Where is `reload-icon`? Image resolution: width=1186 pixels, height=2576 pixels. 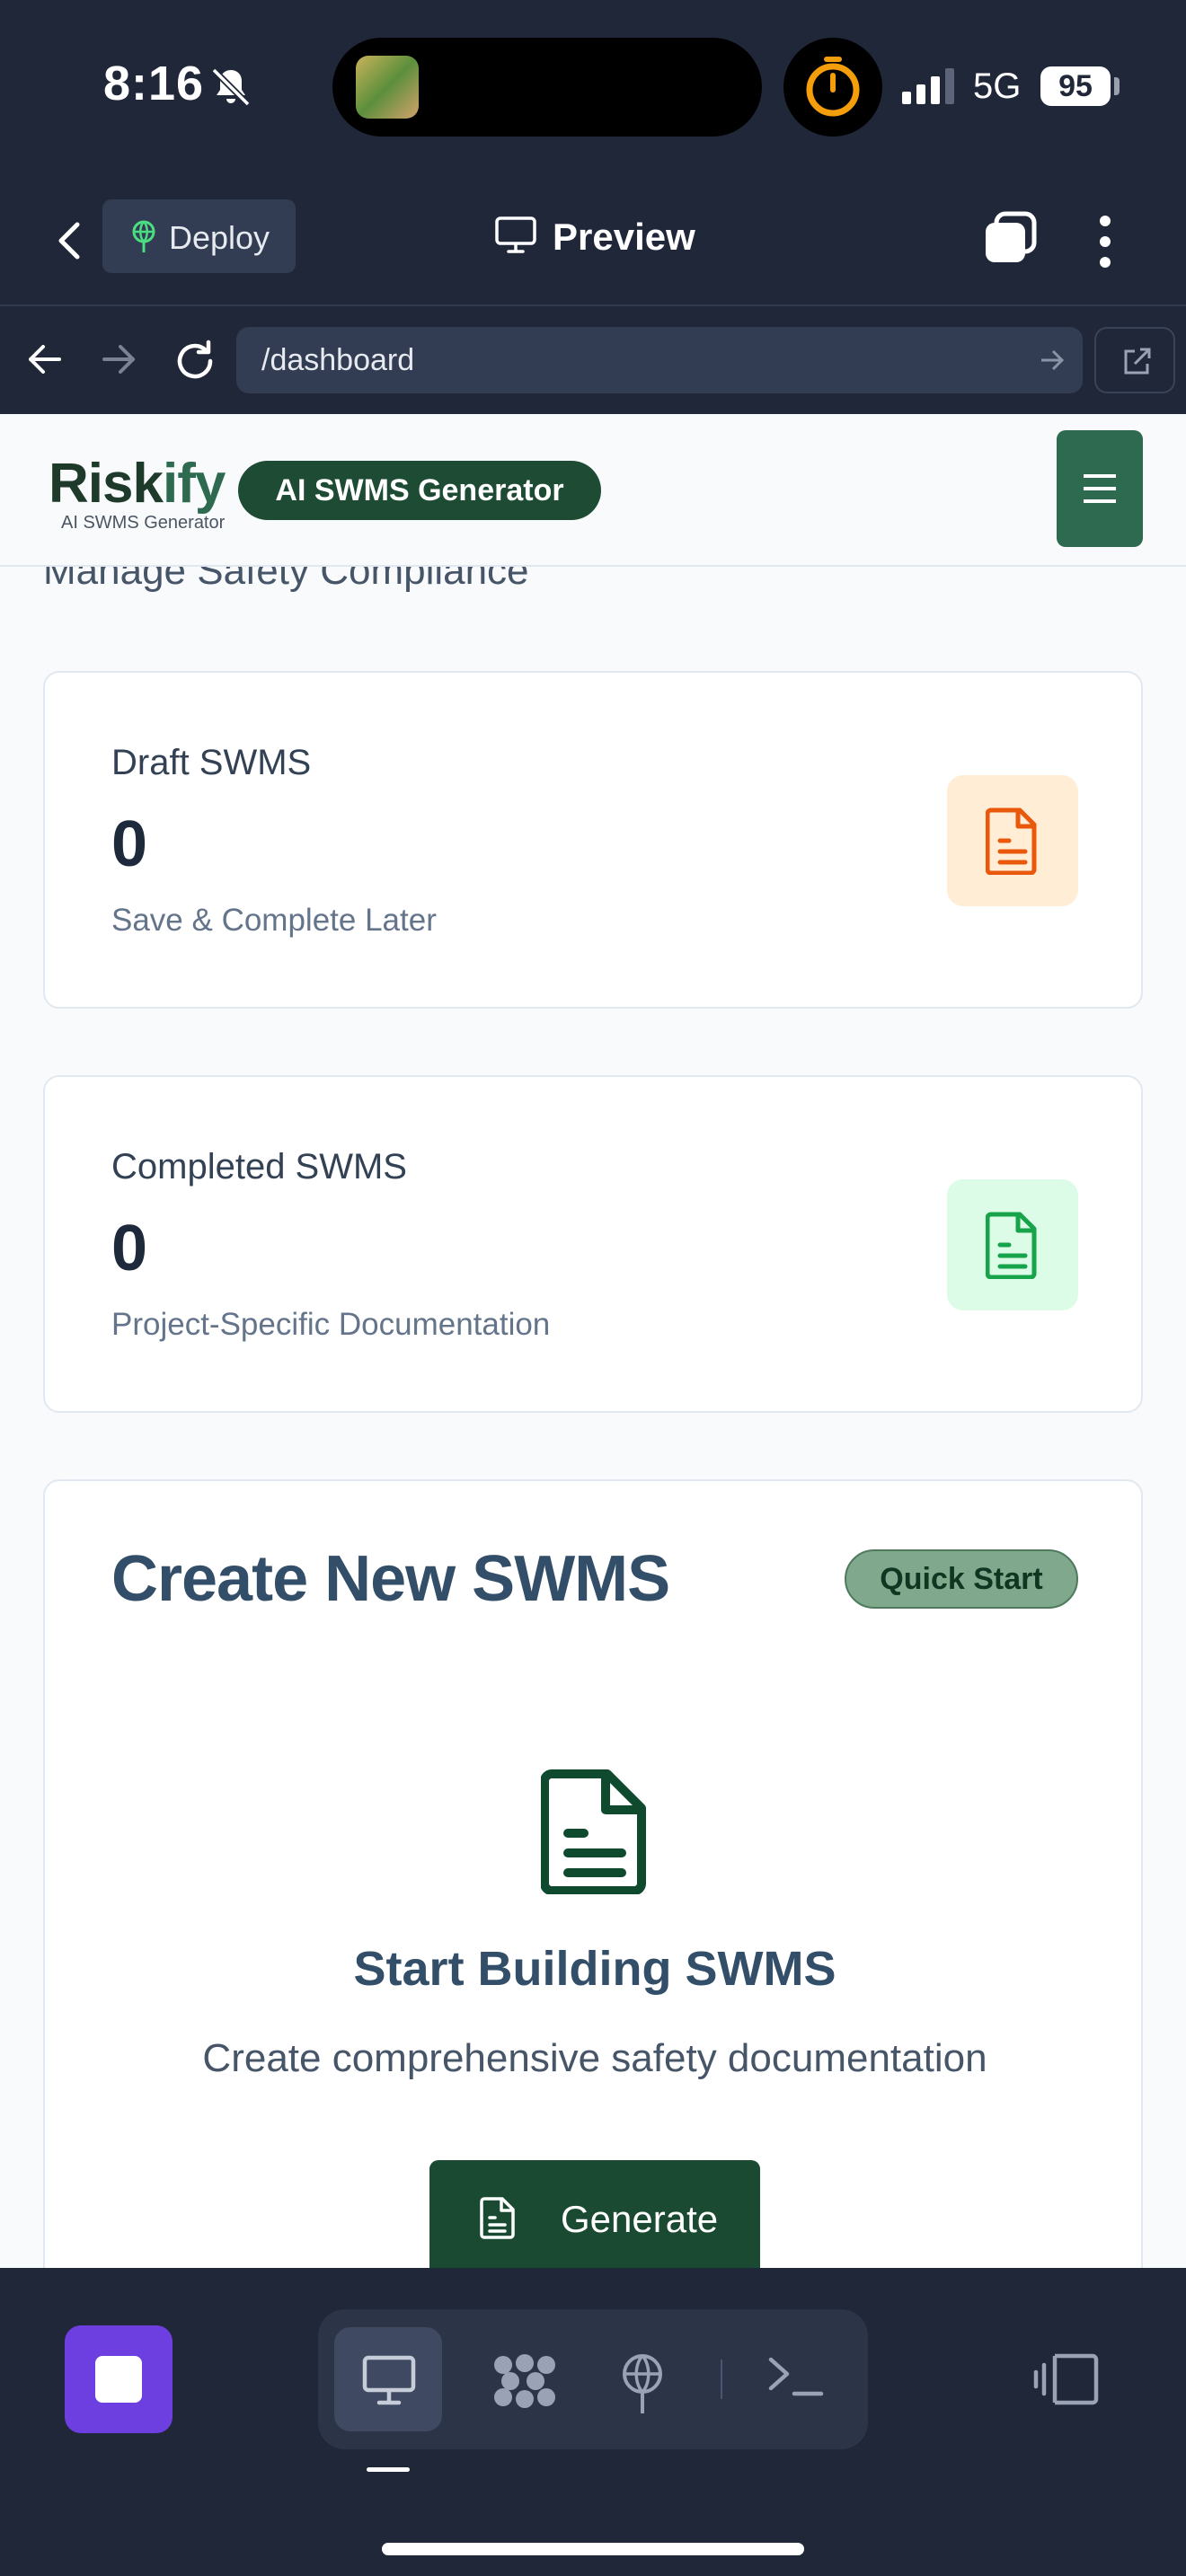
reload-icon is located at coordinates (195, 361).